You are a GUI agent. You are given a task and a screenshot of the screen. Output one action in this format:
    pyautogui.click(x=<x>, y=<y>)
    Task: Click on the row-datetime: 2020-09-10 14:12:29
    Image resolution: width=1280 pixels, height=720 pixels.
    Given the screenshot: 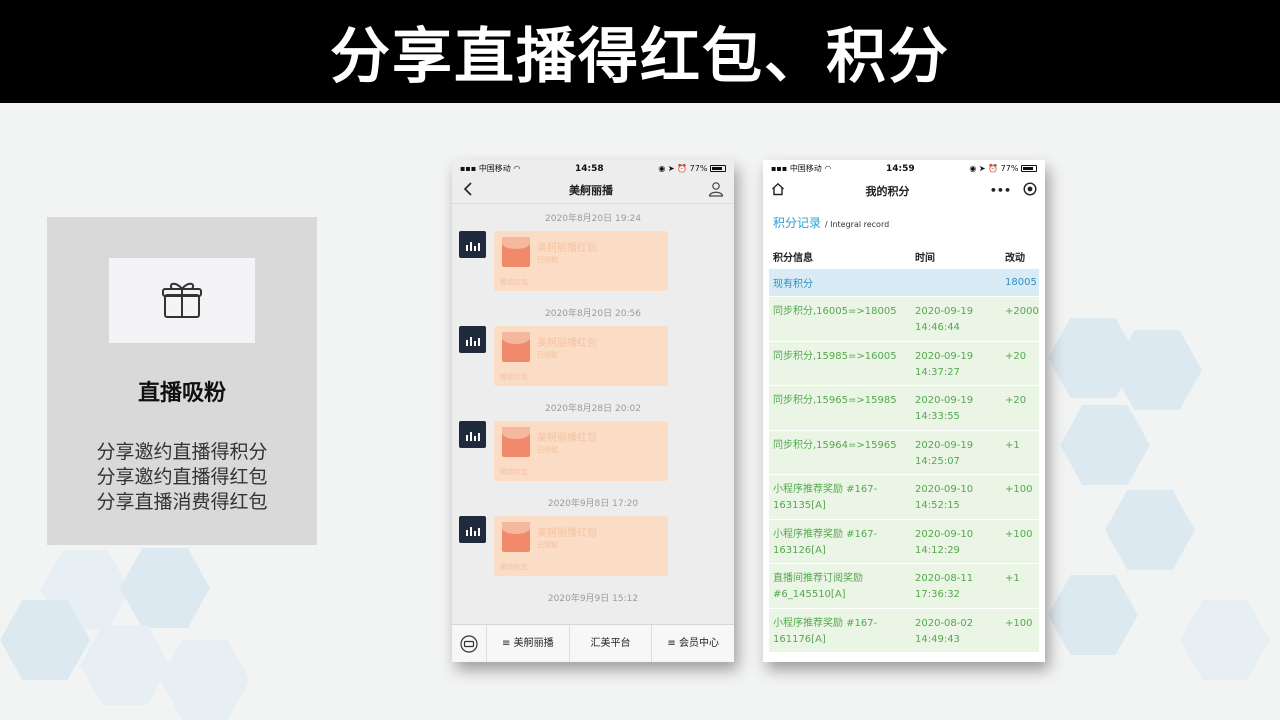 What is the action you would take?
    pyautogui.click(x=944, y=542)
    